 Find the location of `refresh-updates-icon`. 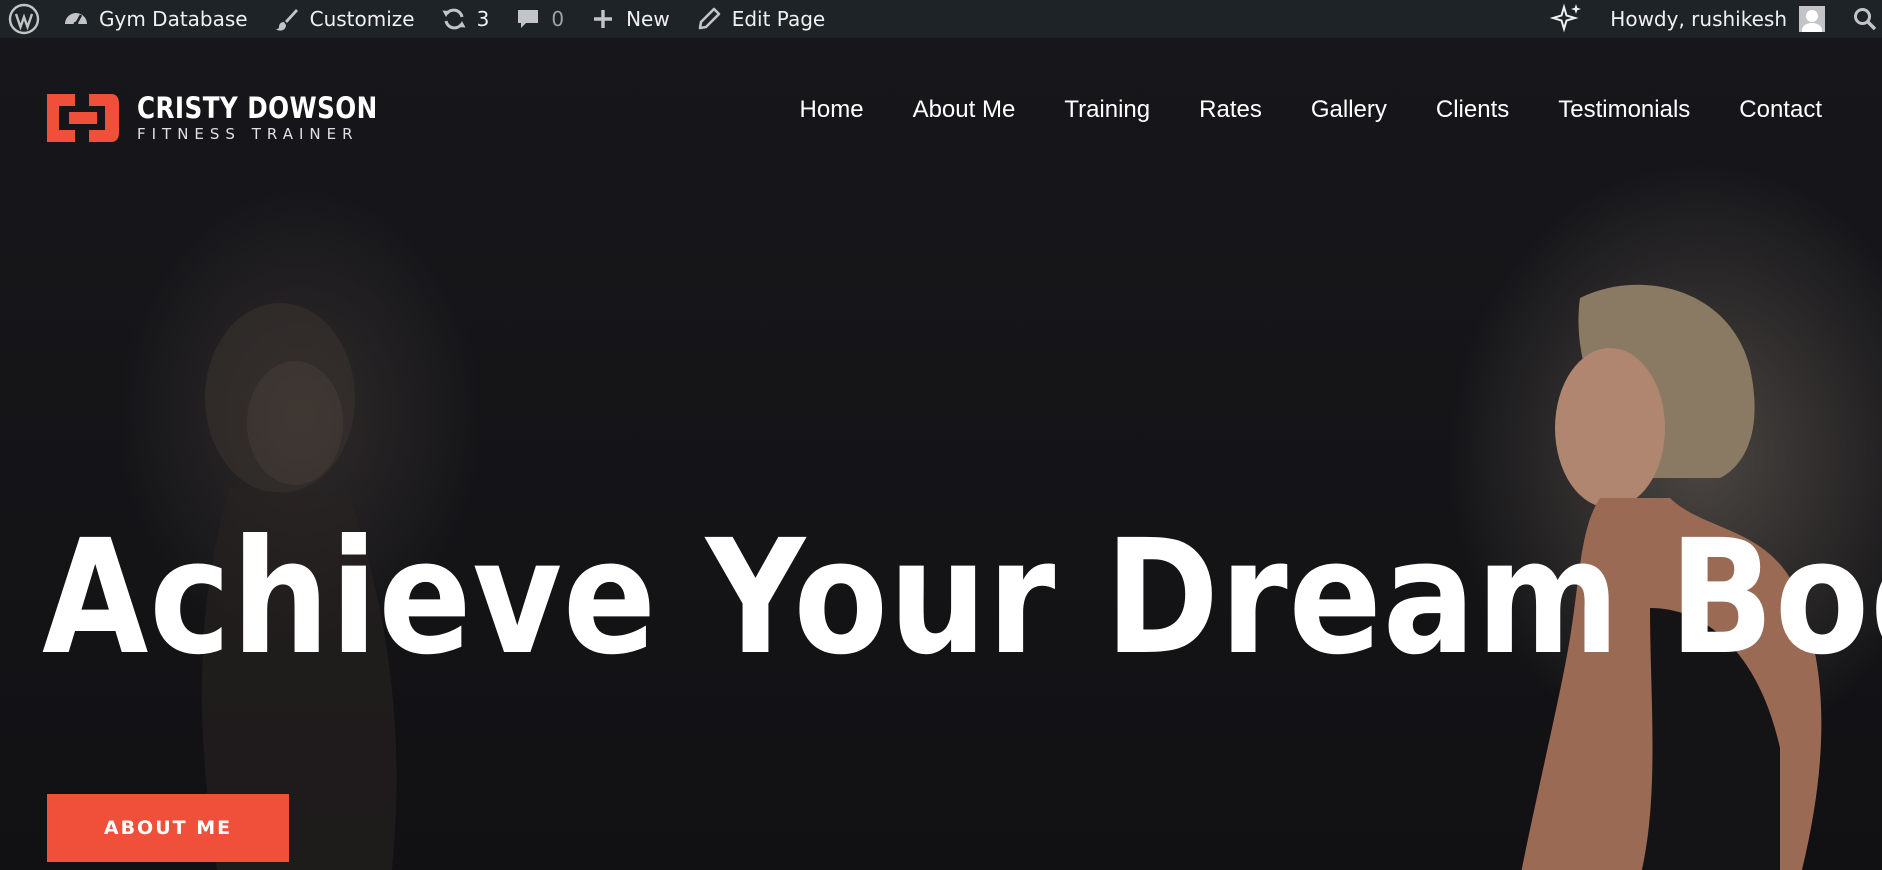

refresh-updates-icon is located at coordinates (454, 19).